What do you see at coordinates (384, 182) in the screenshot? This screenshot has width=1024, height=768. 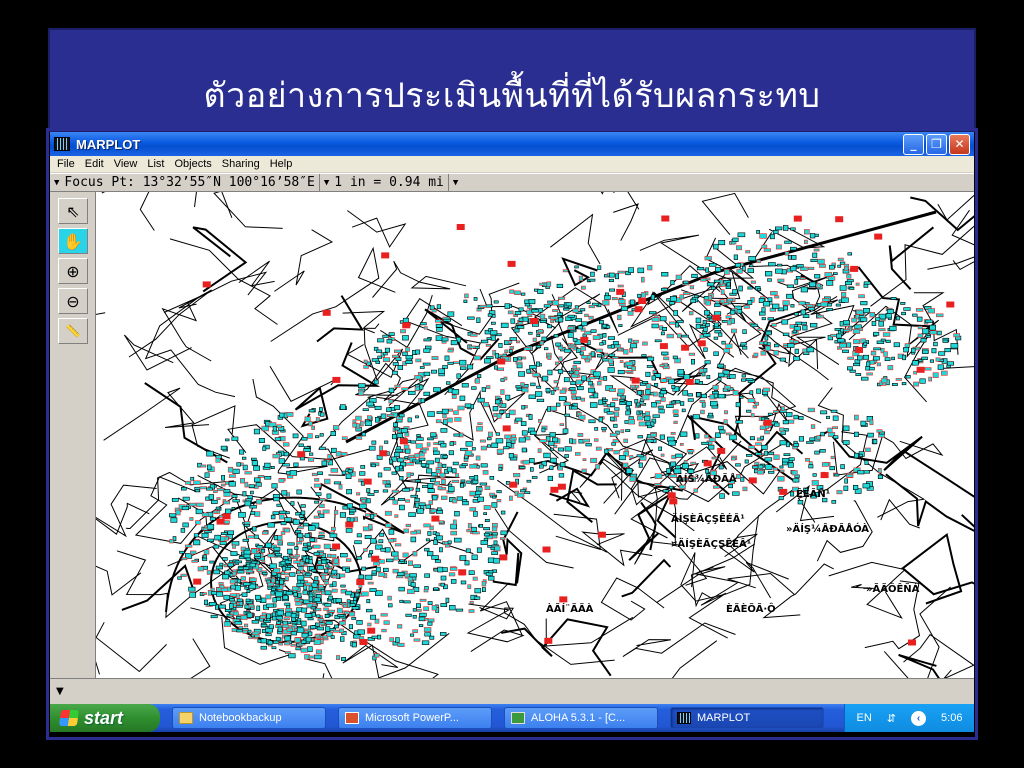 I see `scale-dropdown: ▼ 1 in = 0.94 mi` at bounding box center [384, 182].